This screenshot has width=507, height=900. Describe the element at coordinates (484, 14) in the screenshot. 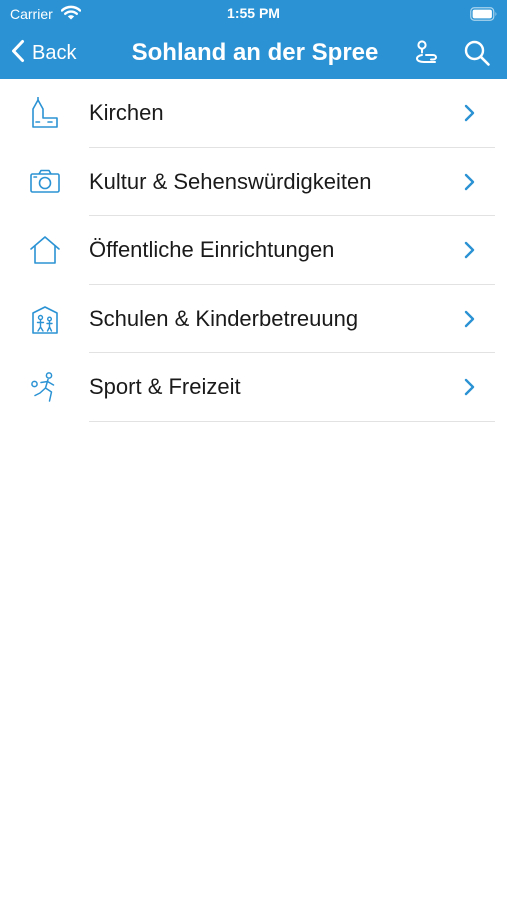

I see `battery-icon` at that location.